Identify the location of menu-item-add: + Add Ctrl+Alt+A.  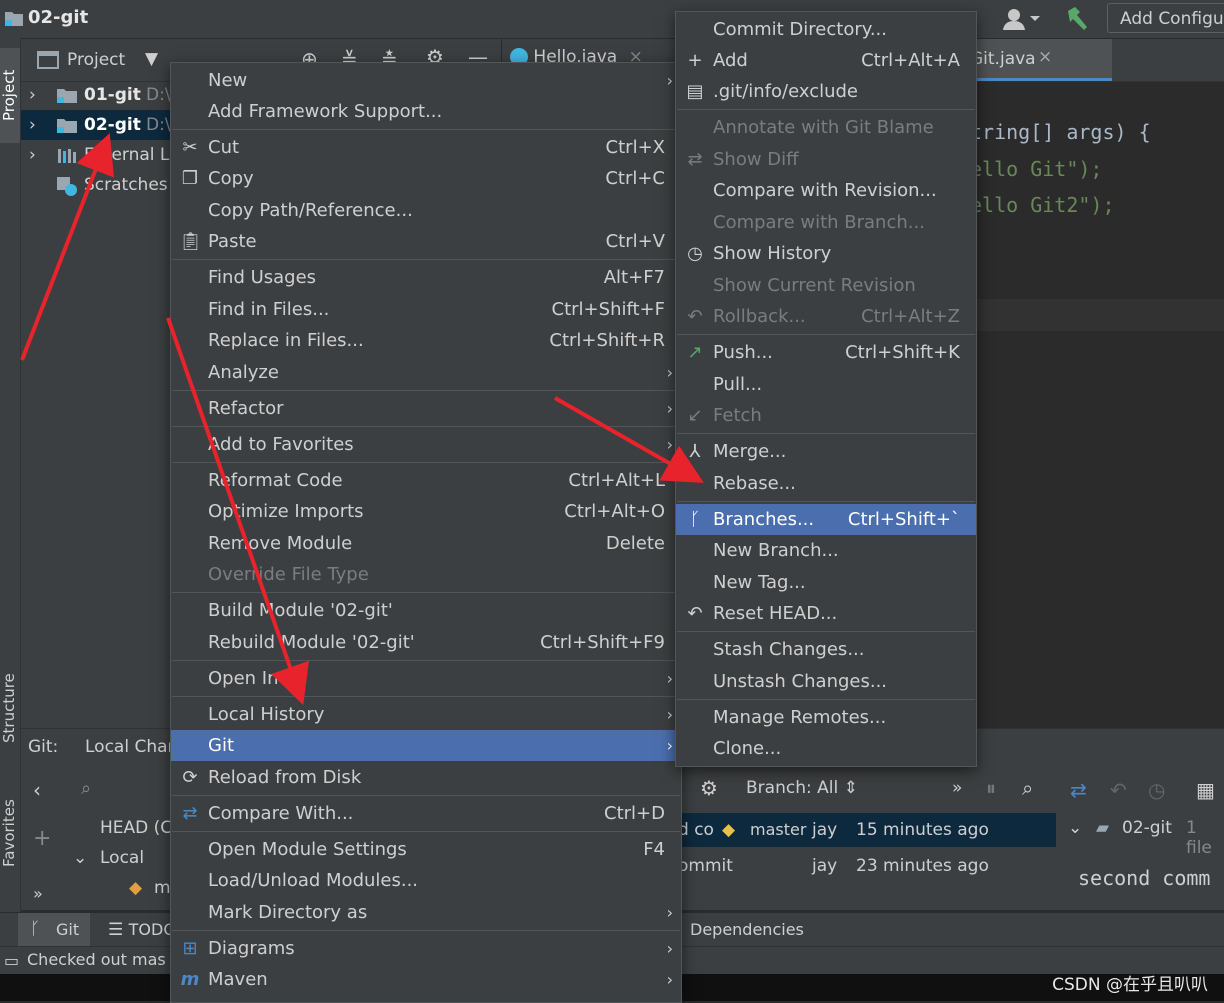
(826, 60).